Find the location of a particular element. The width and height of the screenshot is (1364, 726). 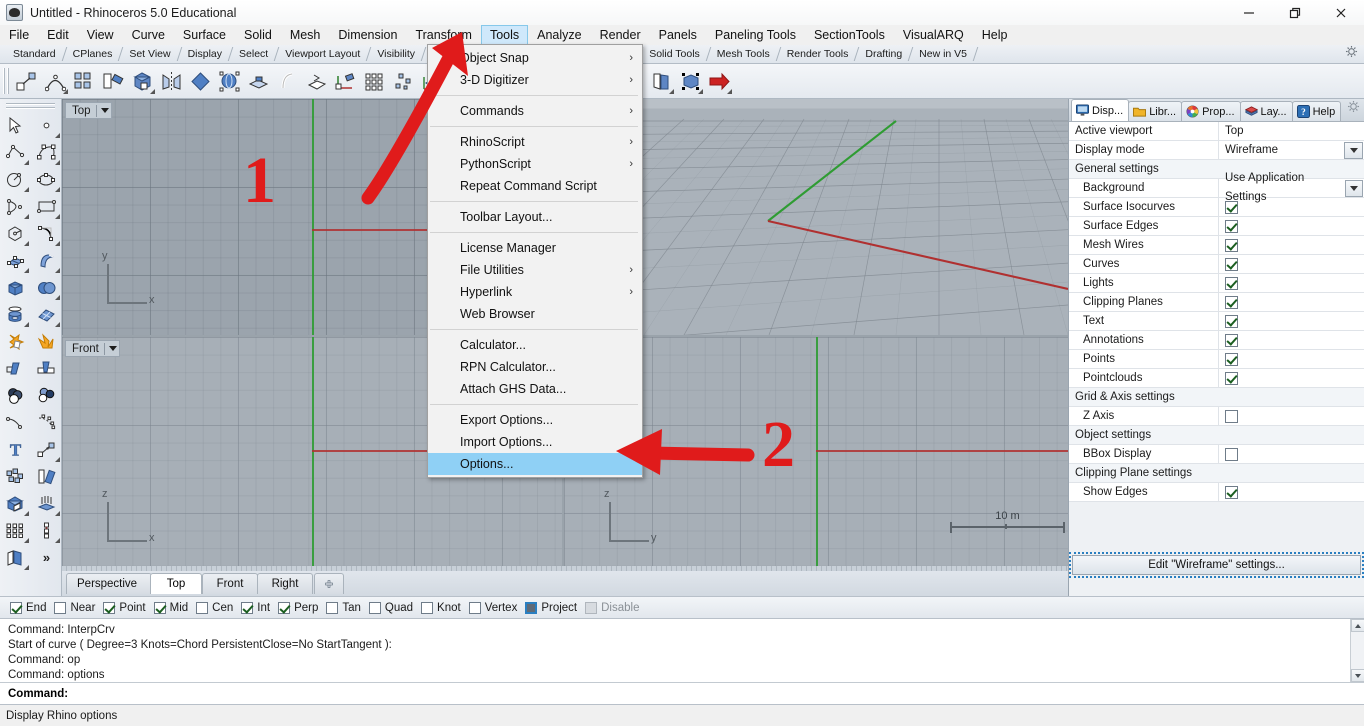

menu-transform: Transform is located at coordinates (443, 35).